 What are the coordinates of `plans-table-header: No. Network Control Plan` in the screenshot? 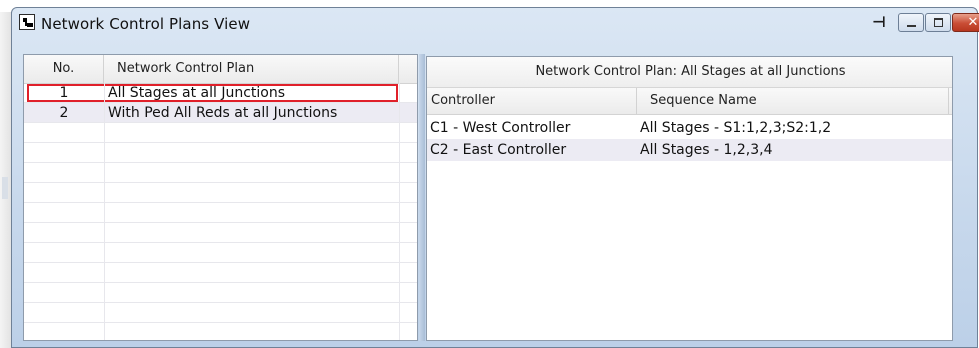 It's located at (220, 69).